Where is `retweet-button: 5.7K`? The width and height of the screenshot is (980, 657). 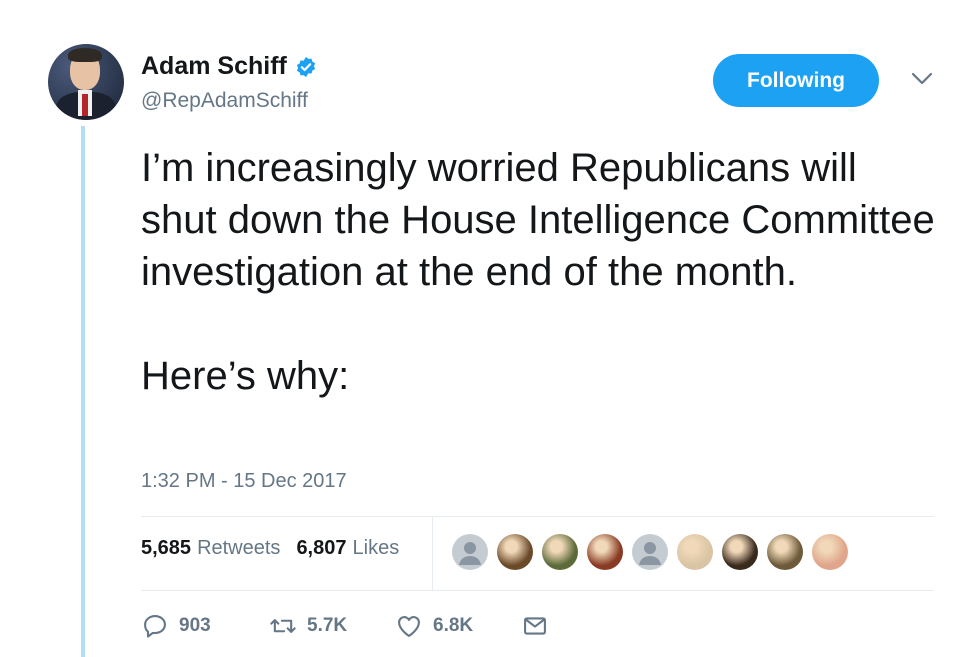 retweet-button: 5.7K is located at coordinates (332, 626).